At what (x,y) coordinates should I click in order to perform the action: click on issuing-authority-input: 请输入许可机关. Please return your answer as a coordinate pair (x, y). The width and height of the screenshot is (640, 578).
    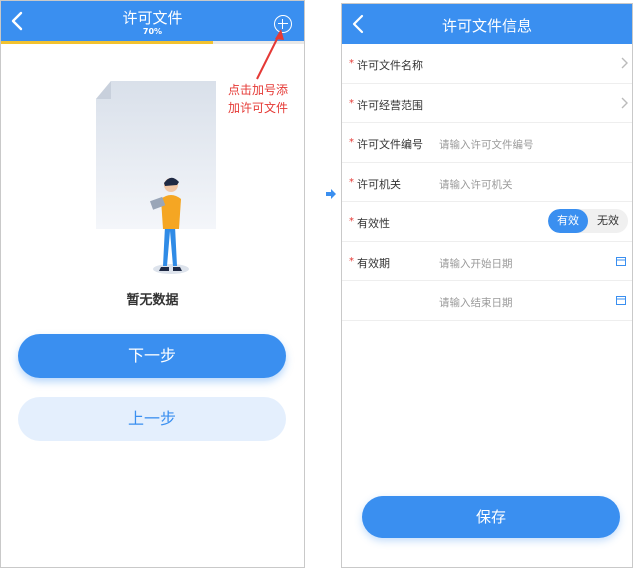
    Looking at the image, I should click on (476, 184).